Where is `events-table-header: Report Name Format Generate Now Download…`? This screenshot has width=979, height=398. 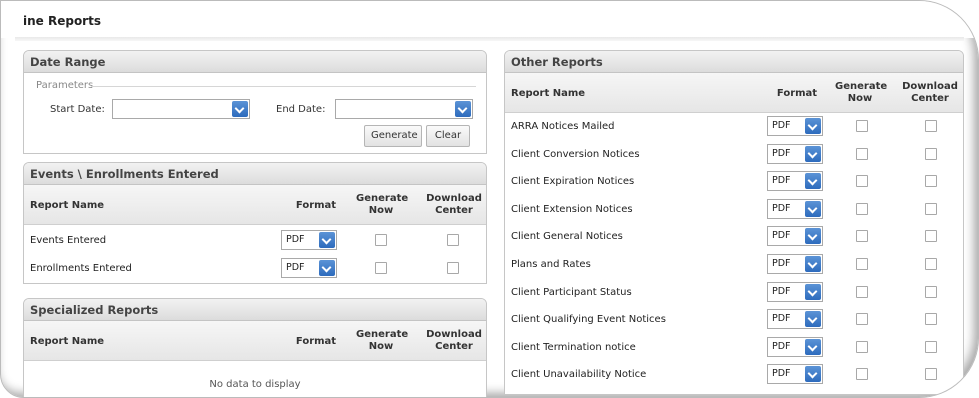
events-table-header: Report Name Format Generate Now Download… is located at coordinates (255, 205).